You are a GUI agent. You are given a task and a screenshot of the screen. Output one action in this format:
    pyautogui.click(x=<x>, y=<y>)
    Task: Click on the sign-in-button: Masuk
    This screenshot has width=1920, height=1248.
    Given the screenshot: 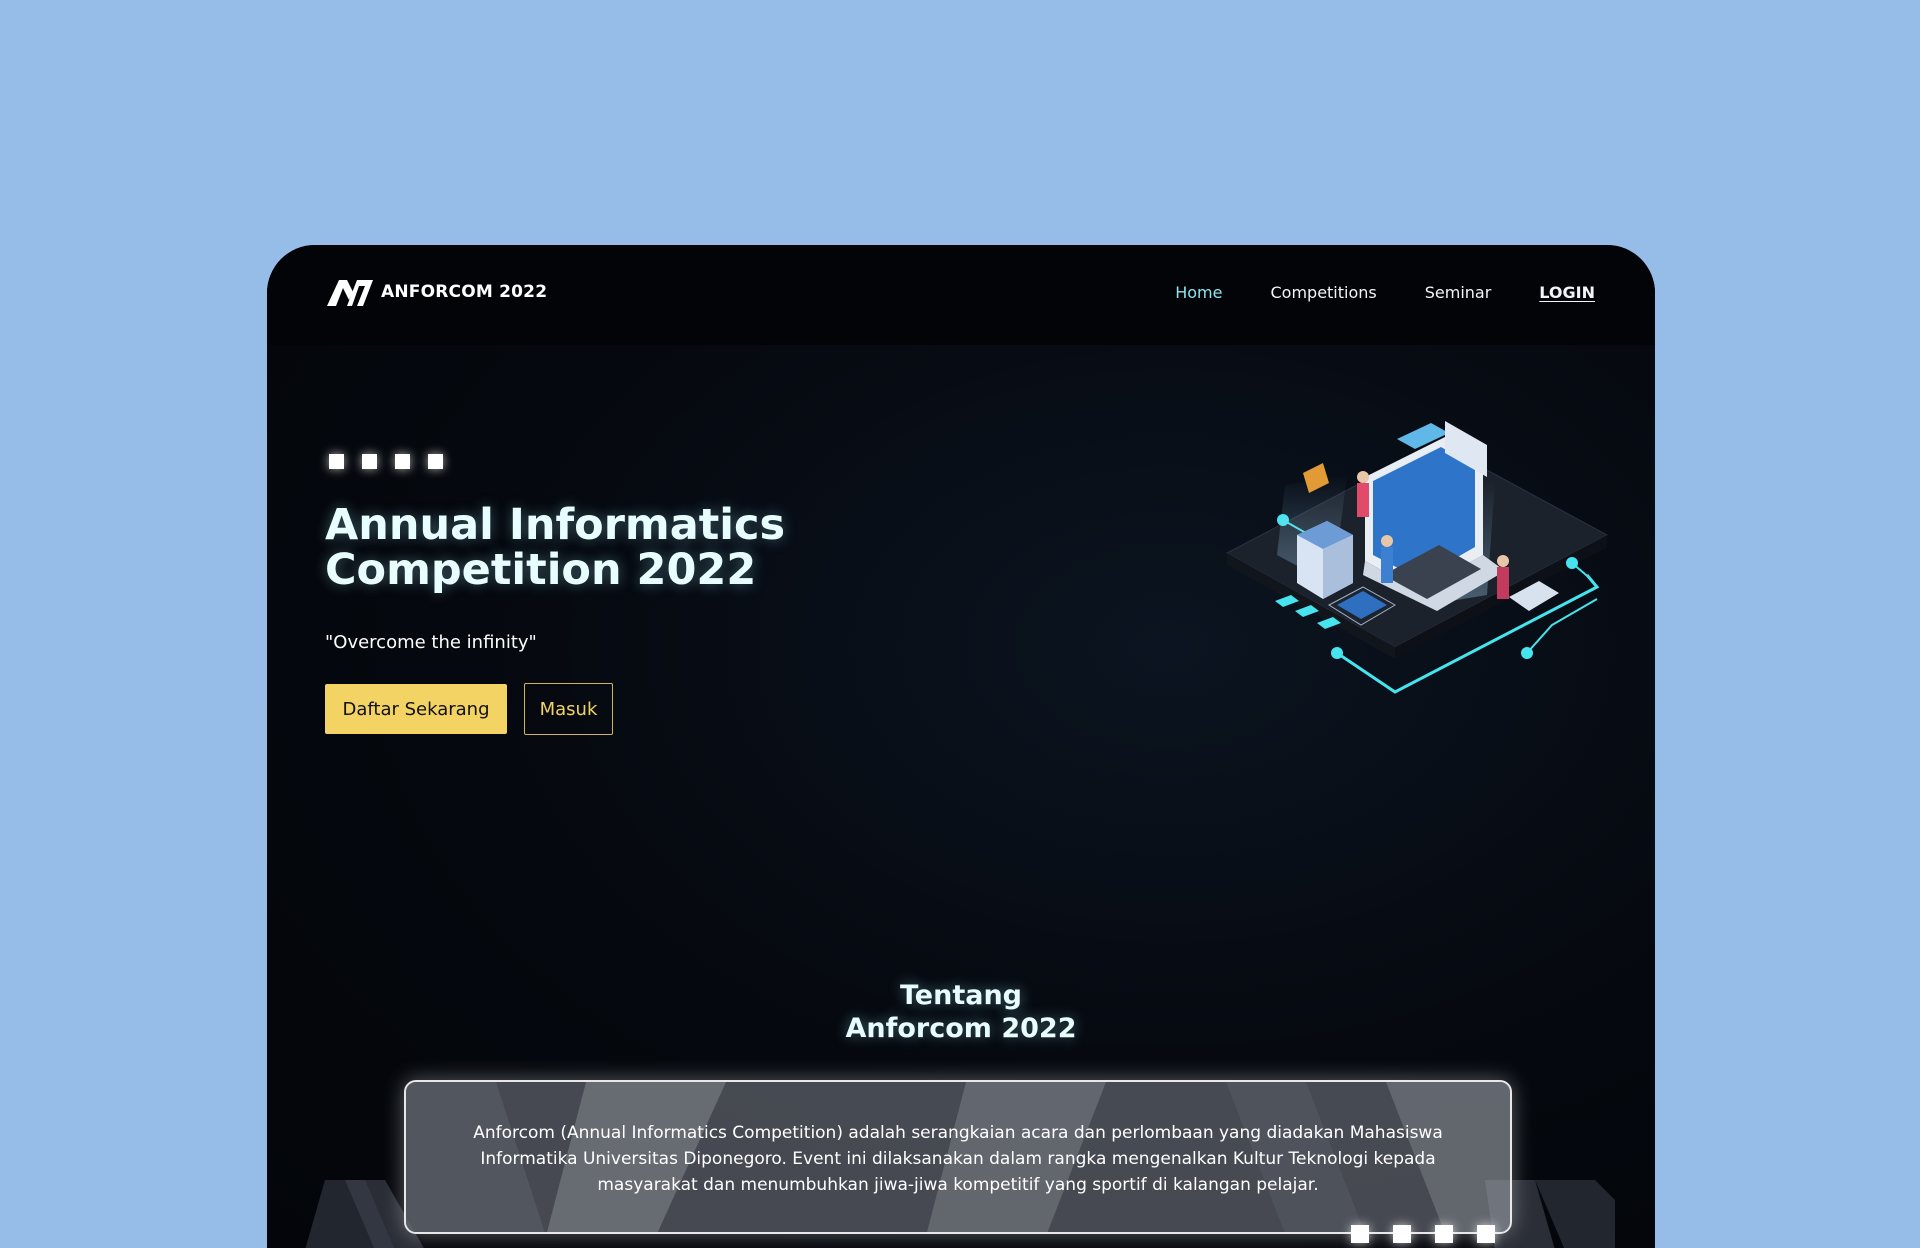 What is the action you would take?
    pyautogui.click(x=568, y=709)
    